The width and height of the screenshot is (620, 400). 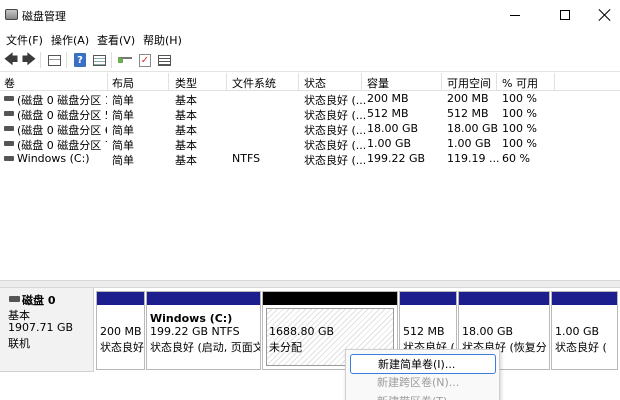 I want to click on minimize-button, so click(x=515, y=15).